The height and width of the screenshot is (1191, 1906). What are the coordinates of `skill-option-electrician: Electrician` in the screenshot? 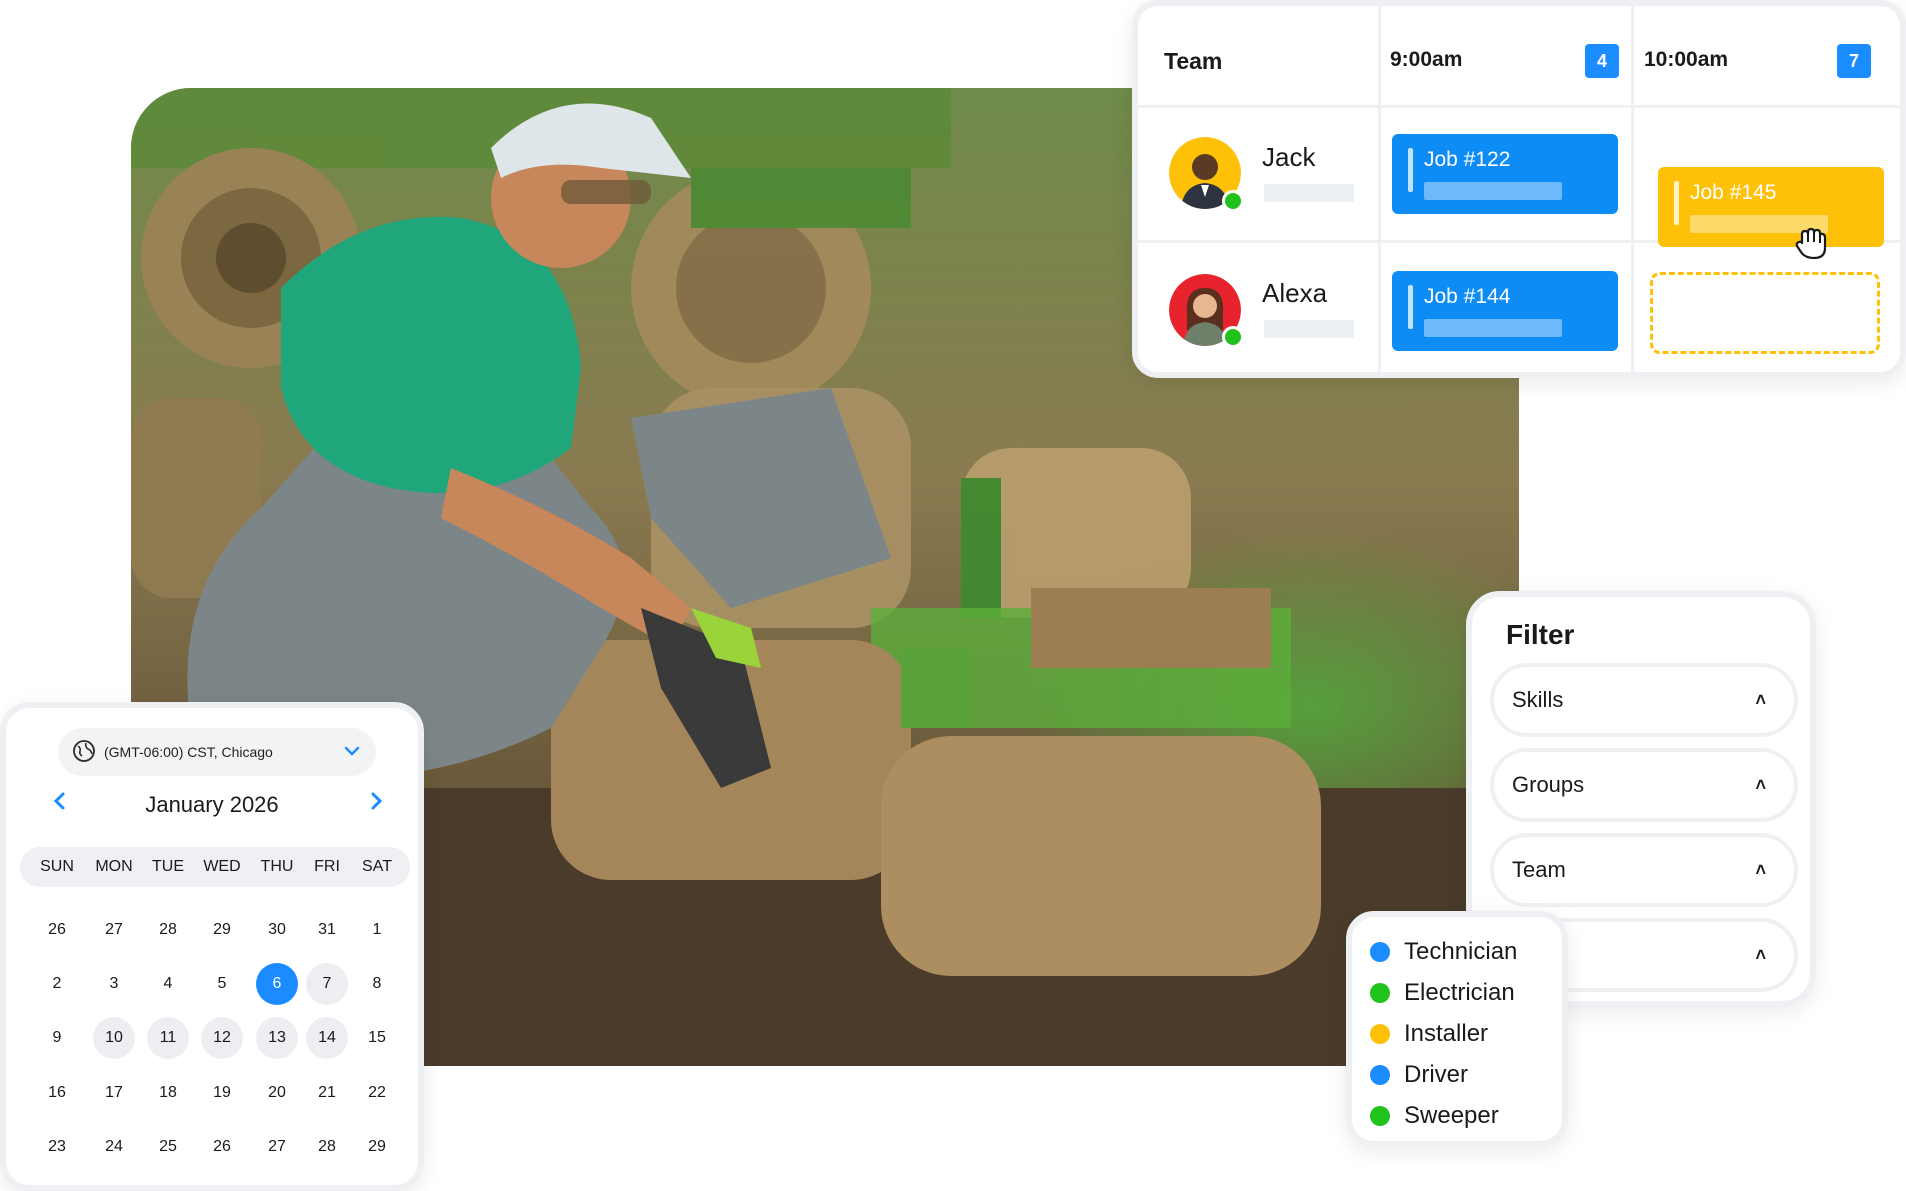 It's located at (1466, 992).